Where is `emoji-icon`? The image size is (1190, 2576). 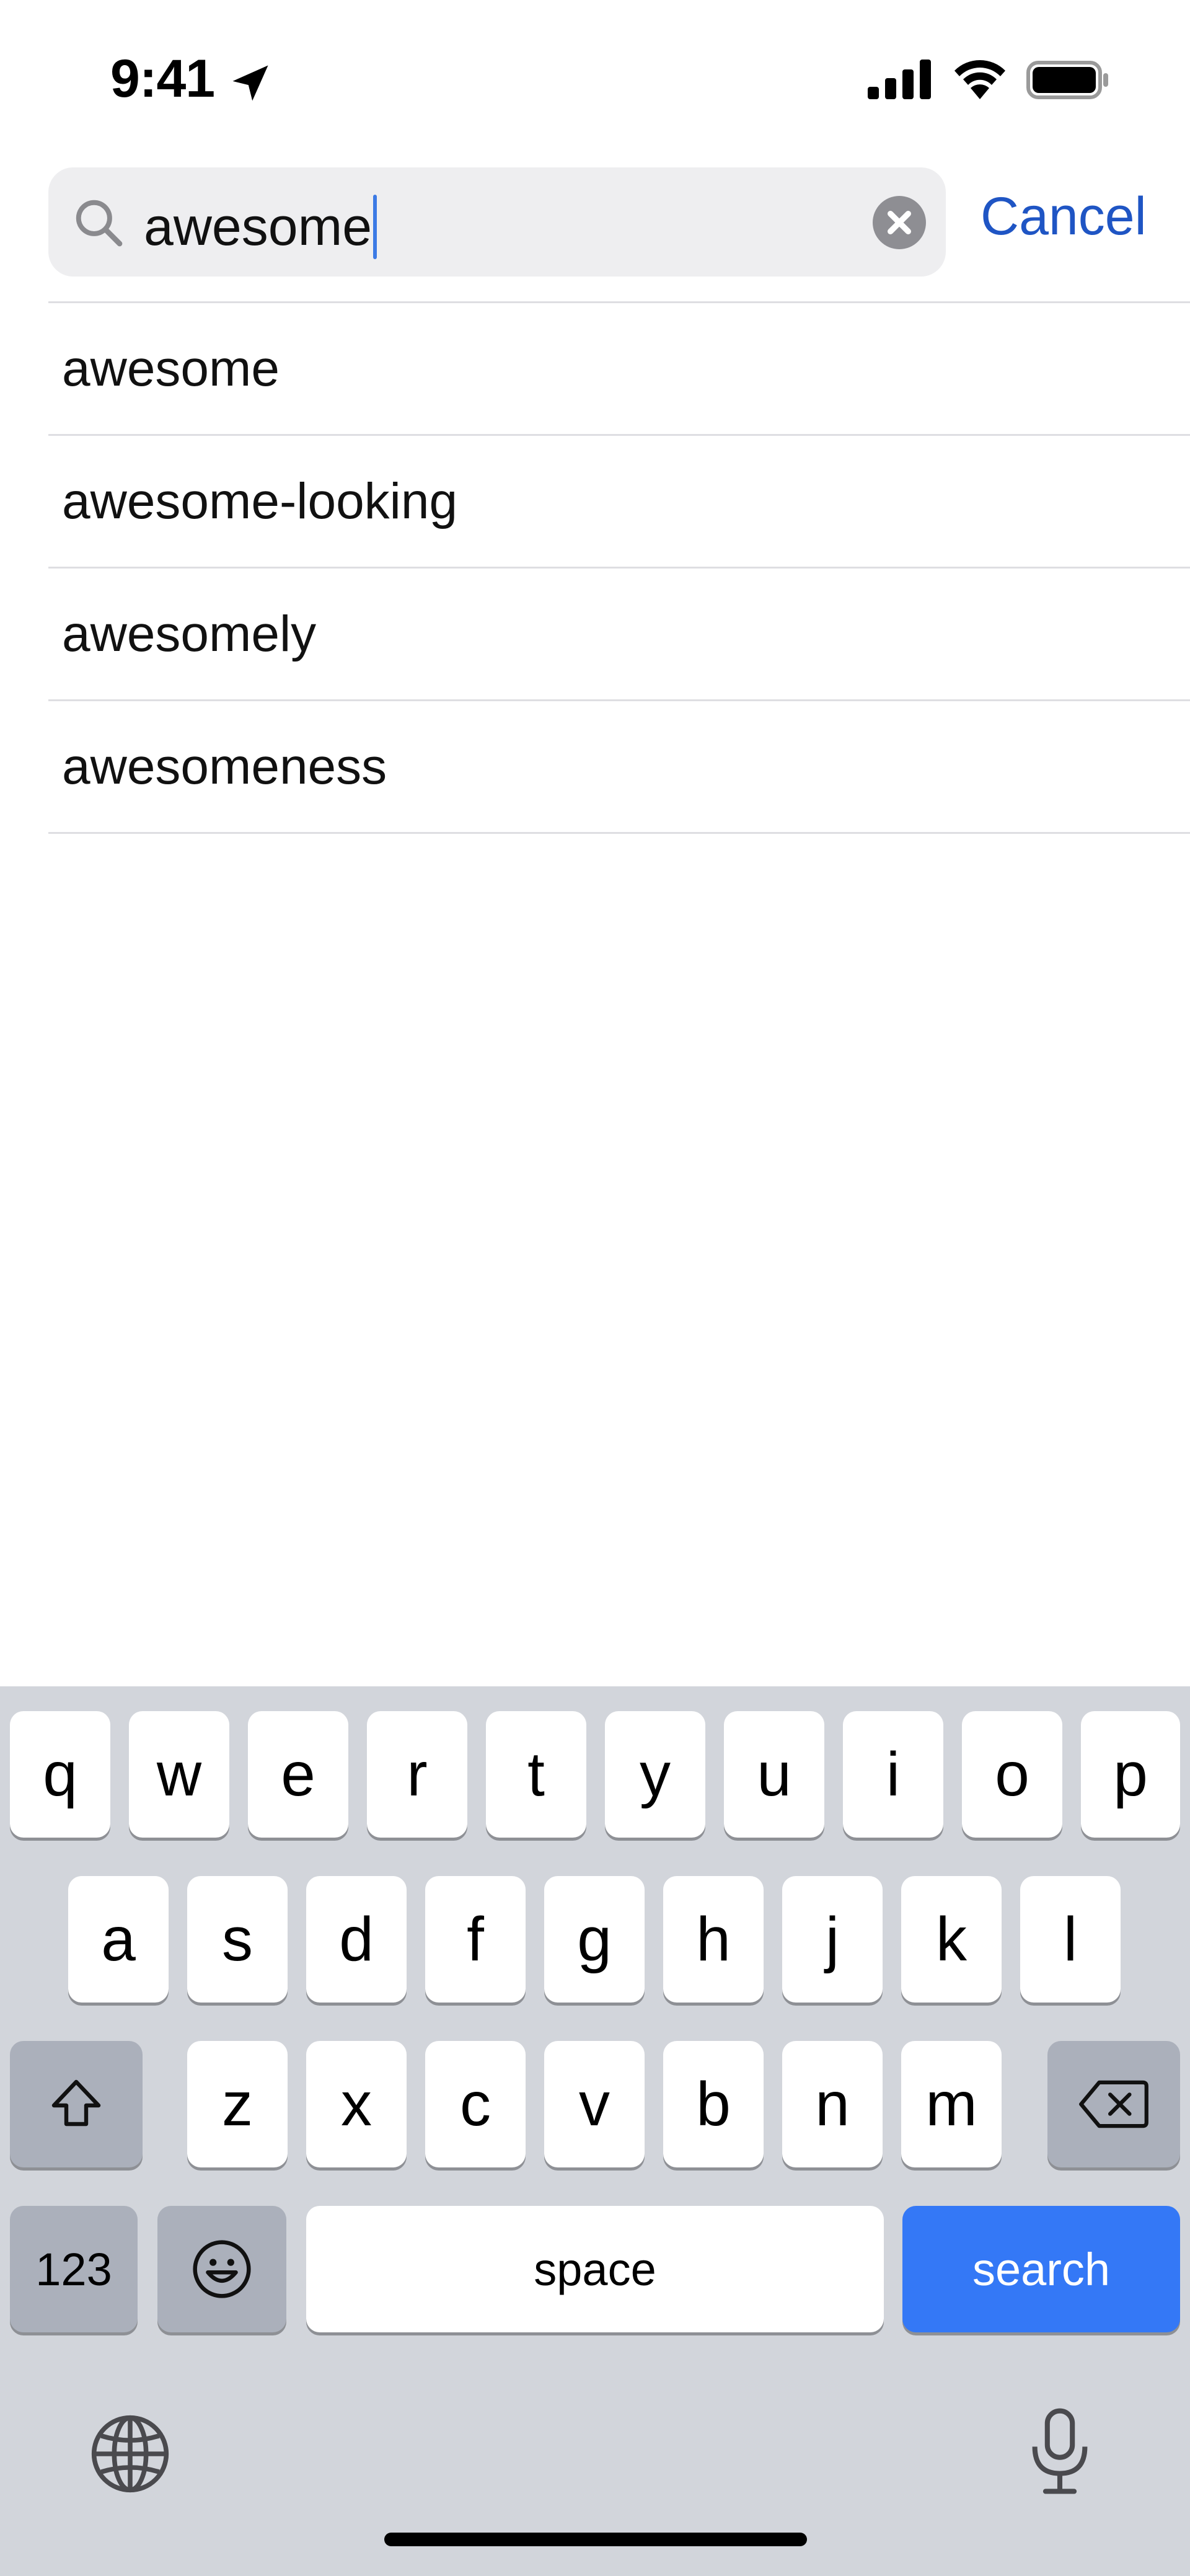 emoji-icon is located at coordinates (222, 2269).